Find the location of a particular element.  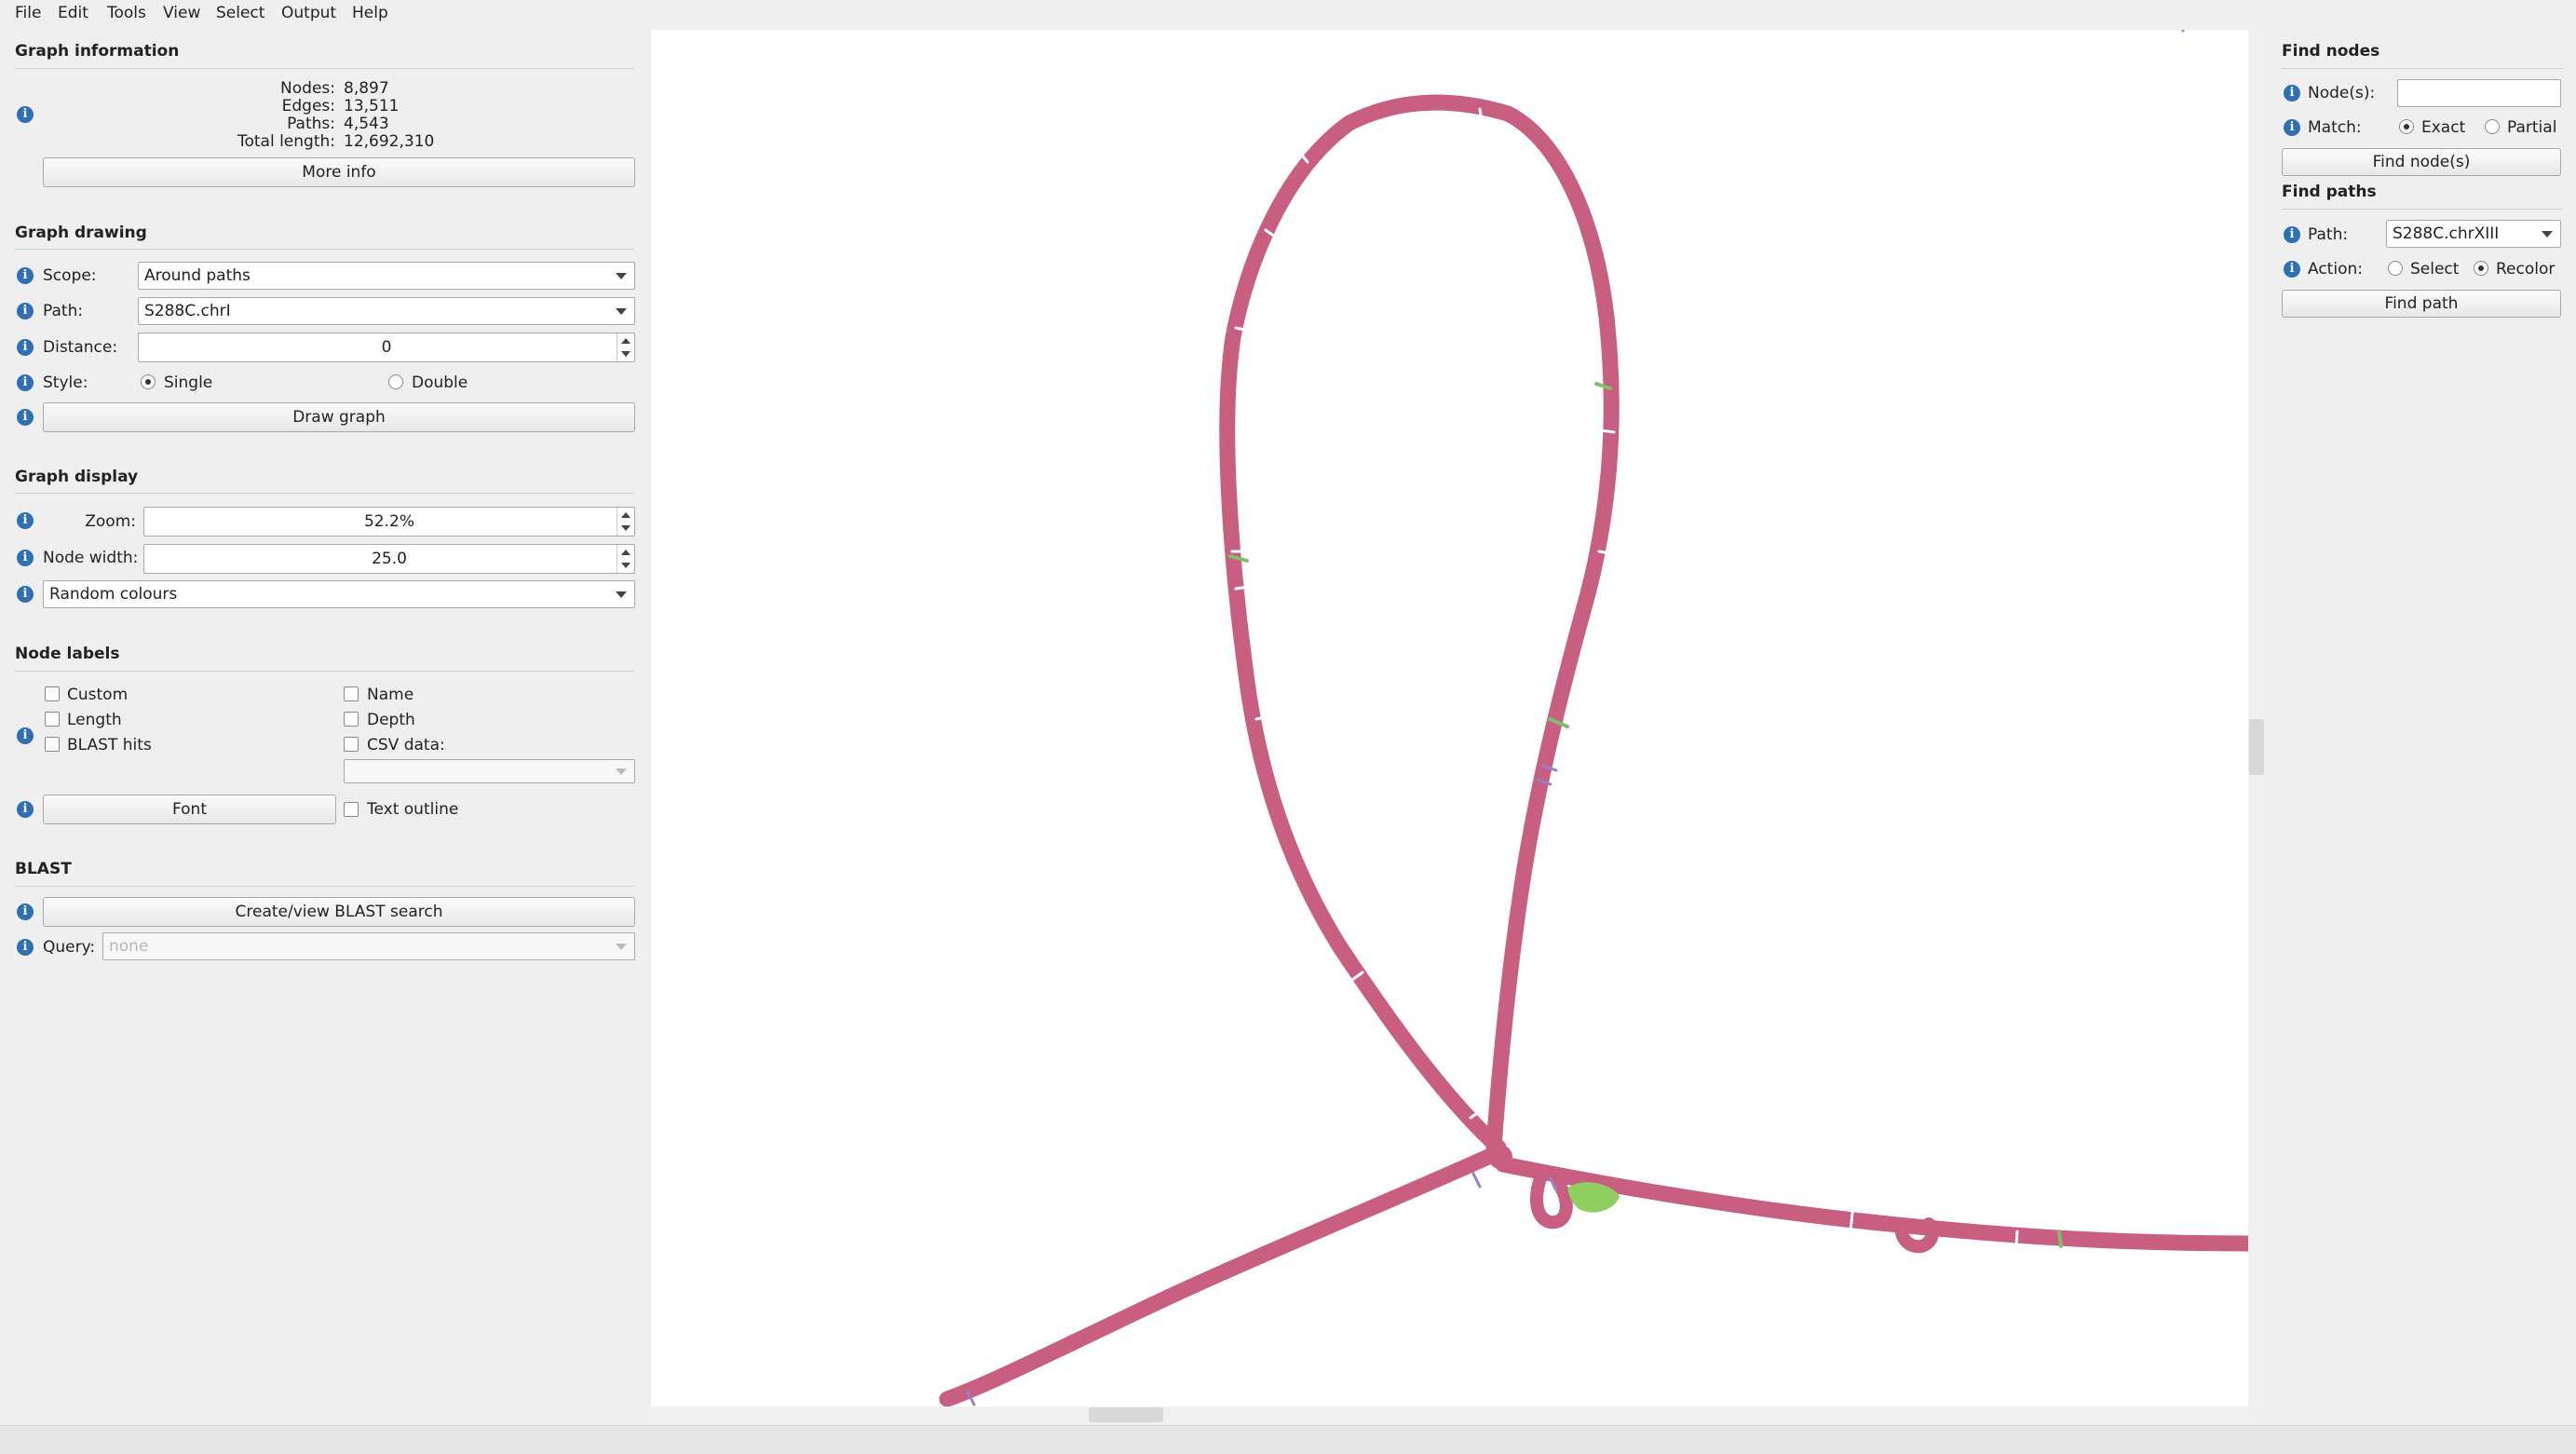

draw-info-icon: i is located at coordinates (25, 418).